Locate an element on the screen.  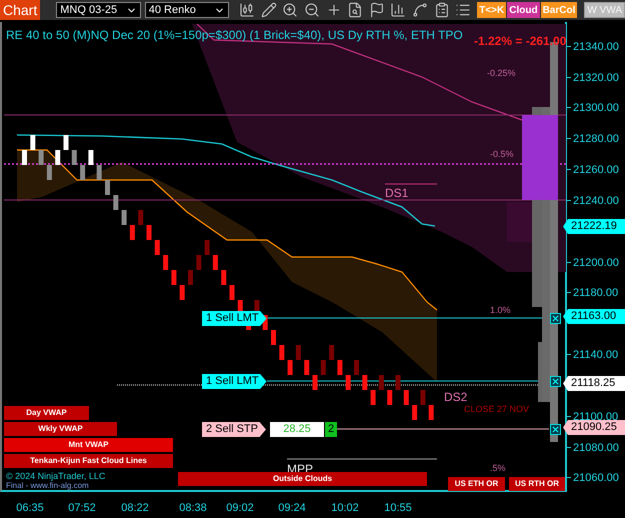
flag-icon is located at coordinates (376, 10).